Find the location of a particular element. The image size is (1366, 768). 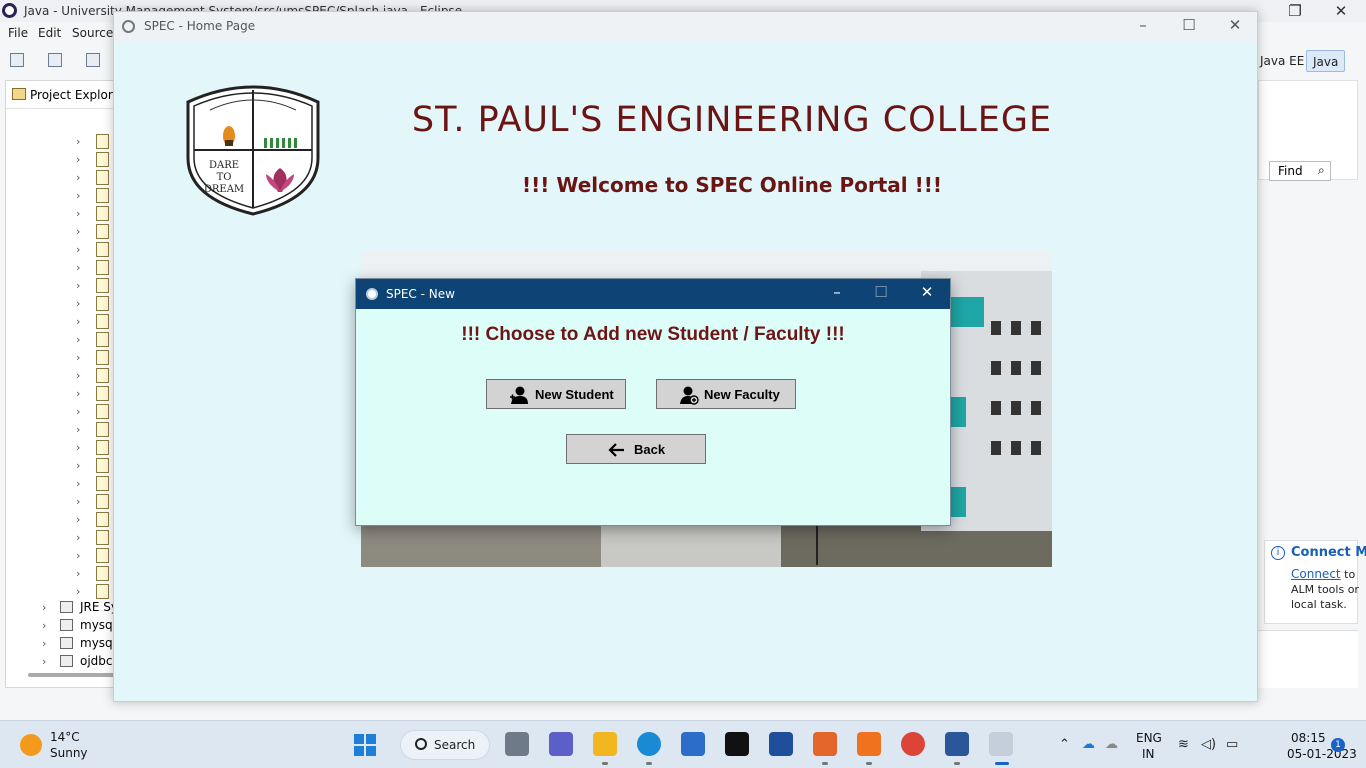

dialog-maximize-button: ☐ is located at coordinates (881, 292).